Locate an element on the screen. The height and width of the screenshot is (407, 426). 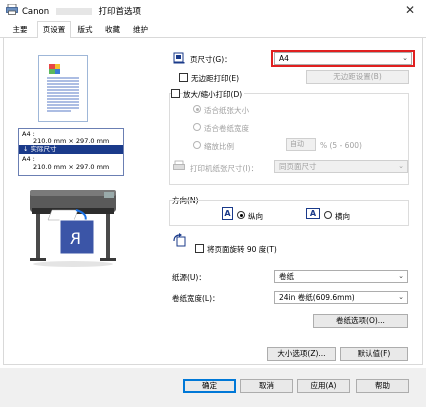
close-button: ✕ is located at coordinates (410, 10).